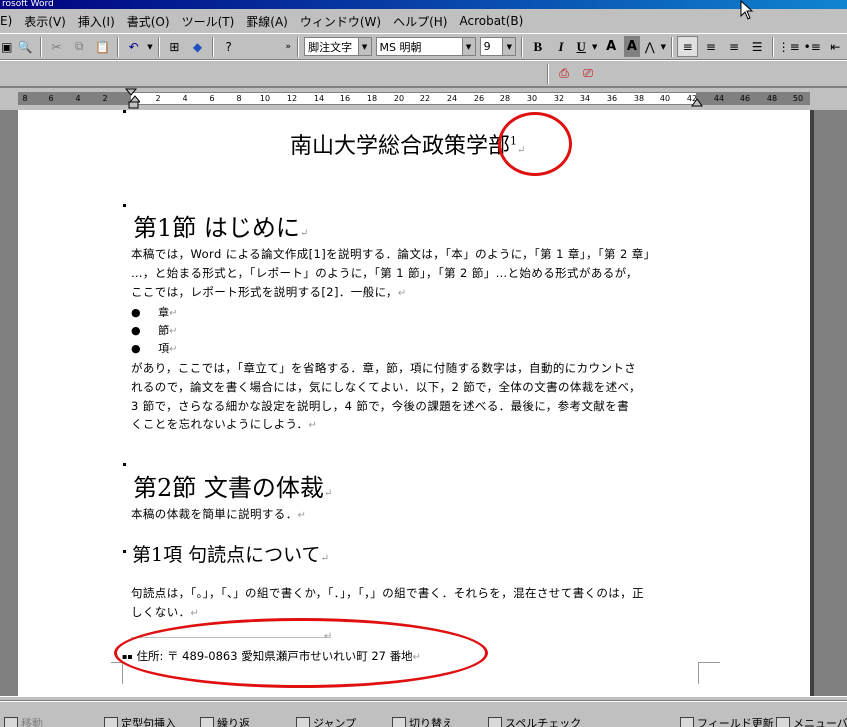 The image size is (847, 727). I want to click on menu-format: 書式(O), so click(148, 21).